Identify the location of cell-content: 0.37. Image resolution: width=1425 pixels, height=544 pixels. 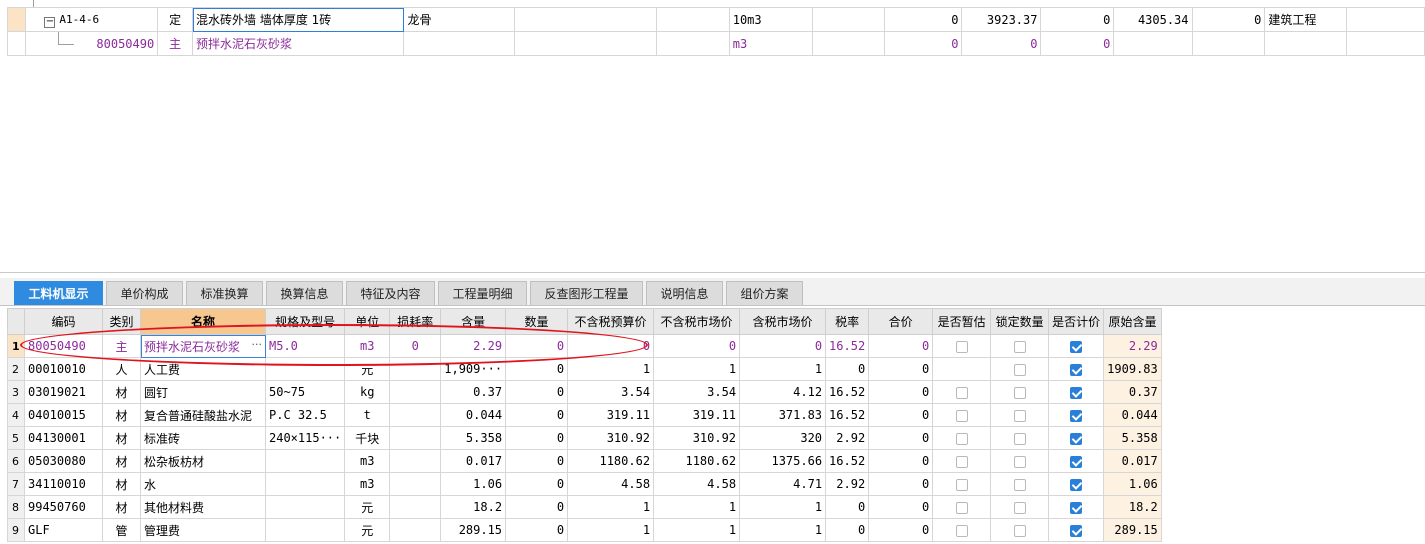
(473, 392).